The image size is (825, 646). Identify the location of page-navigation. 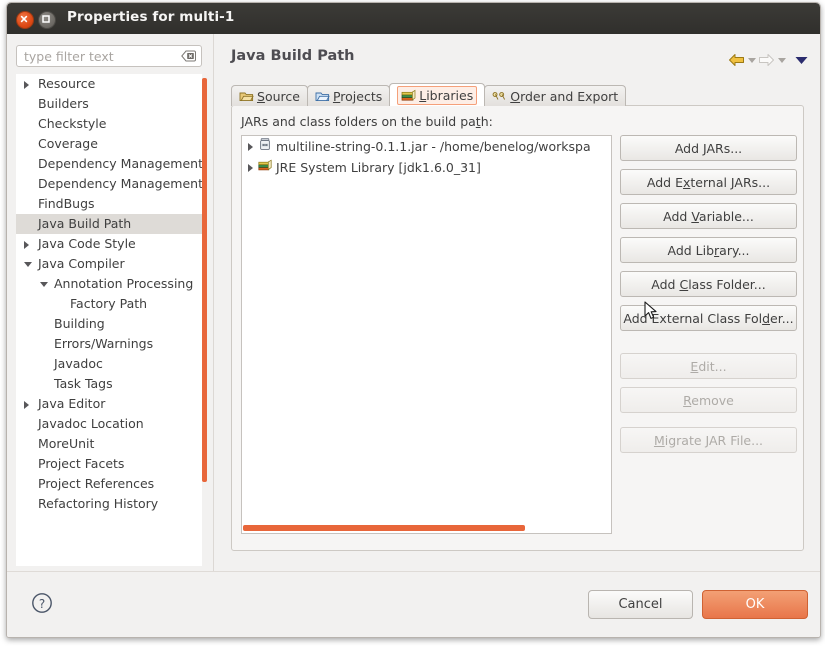
(768, 60).